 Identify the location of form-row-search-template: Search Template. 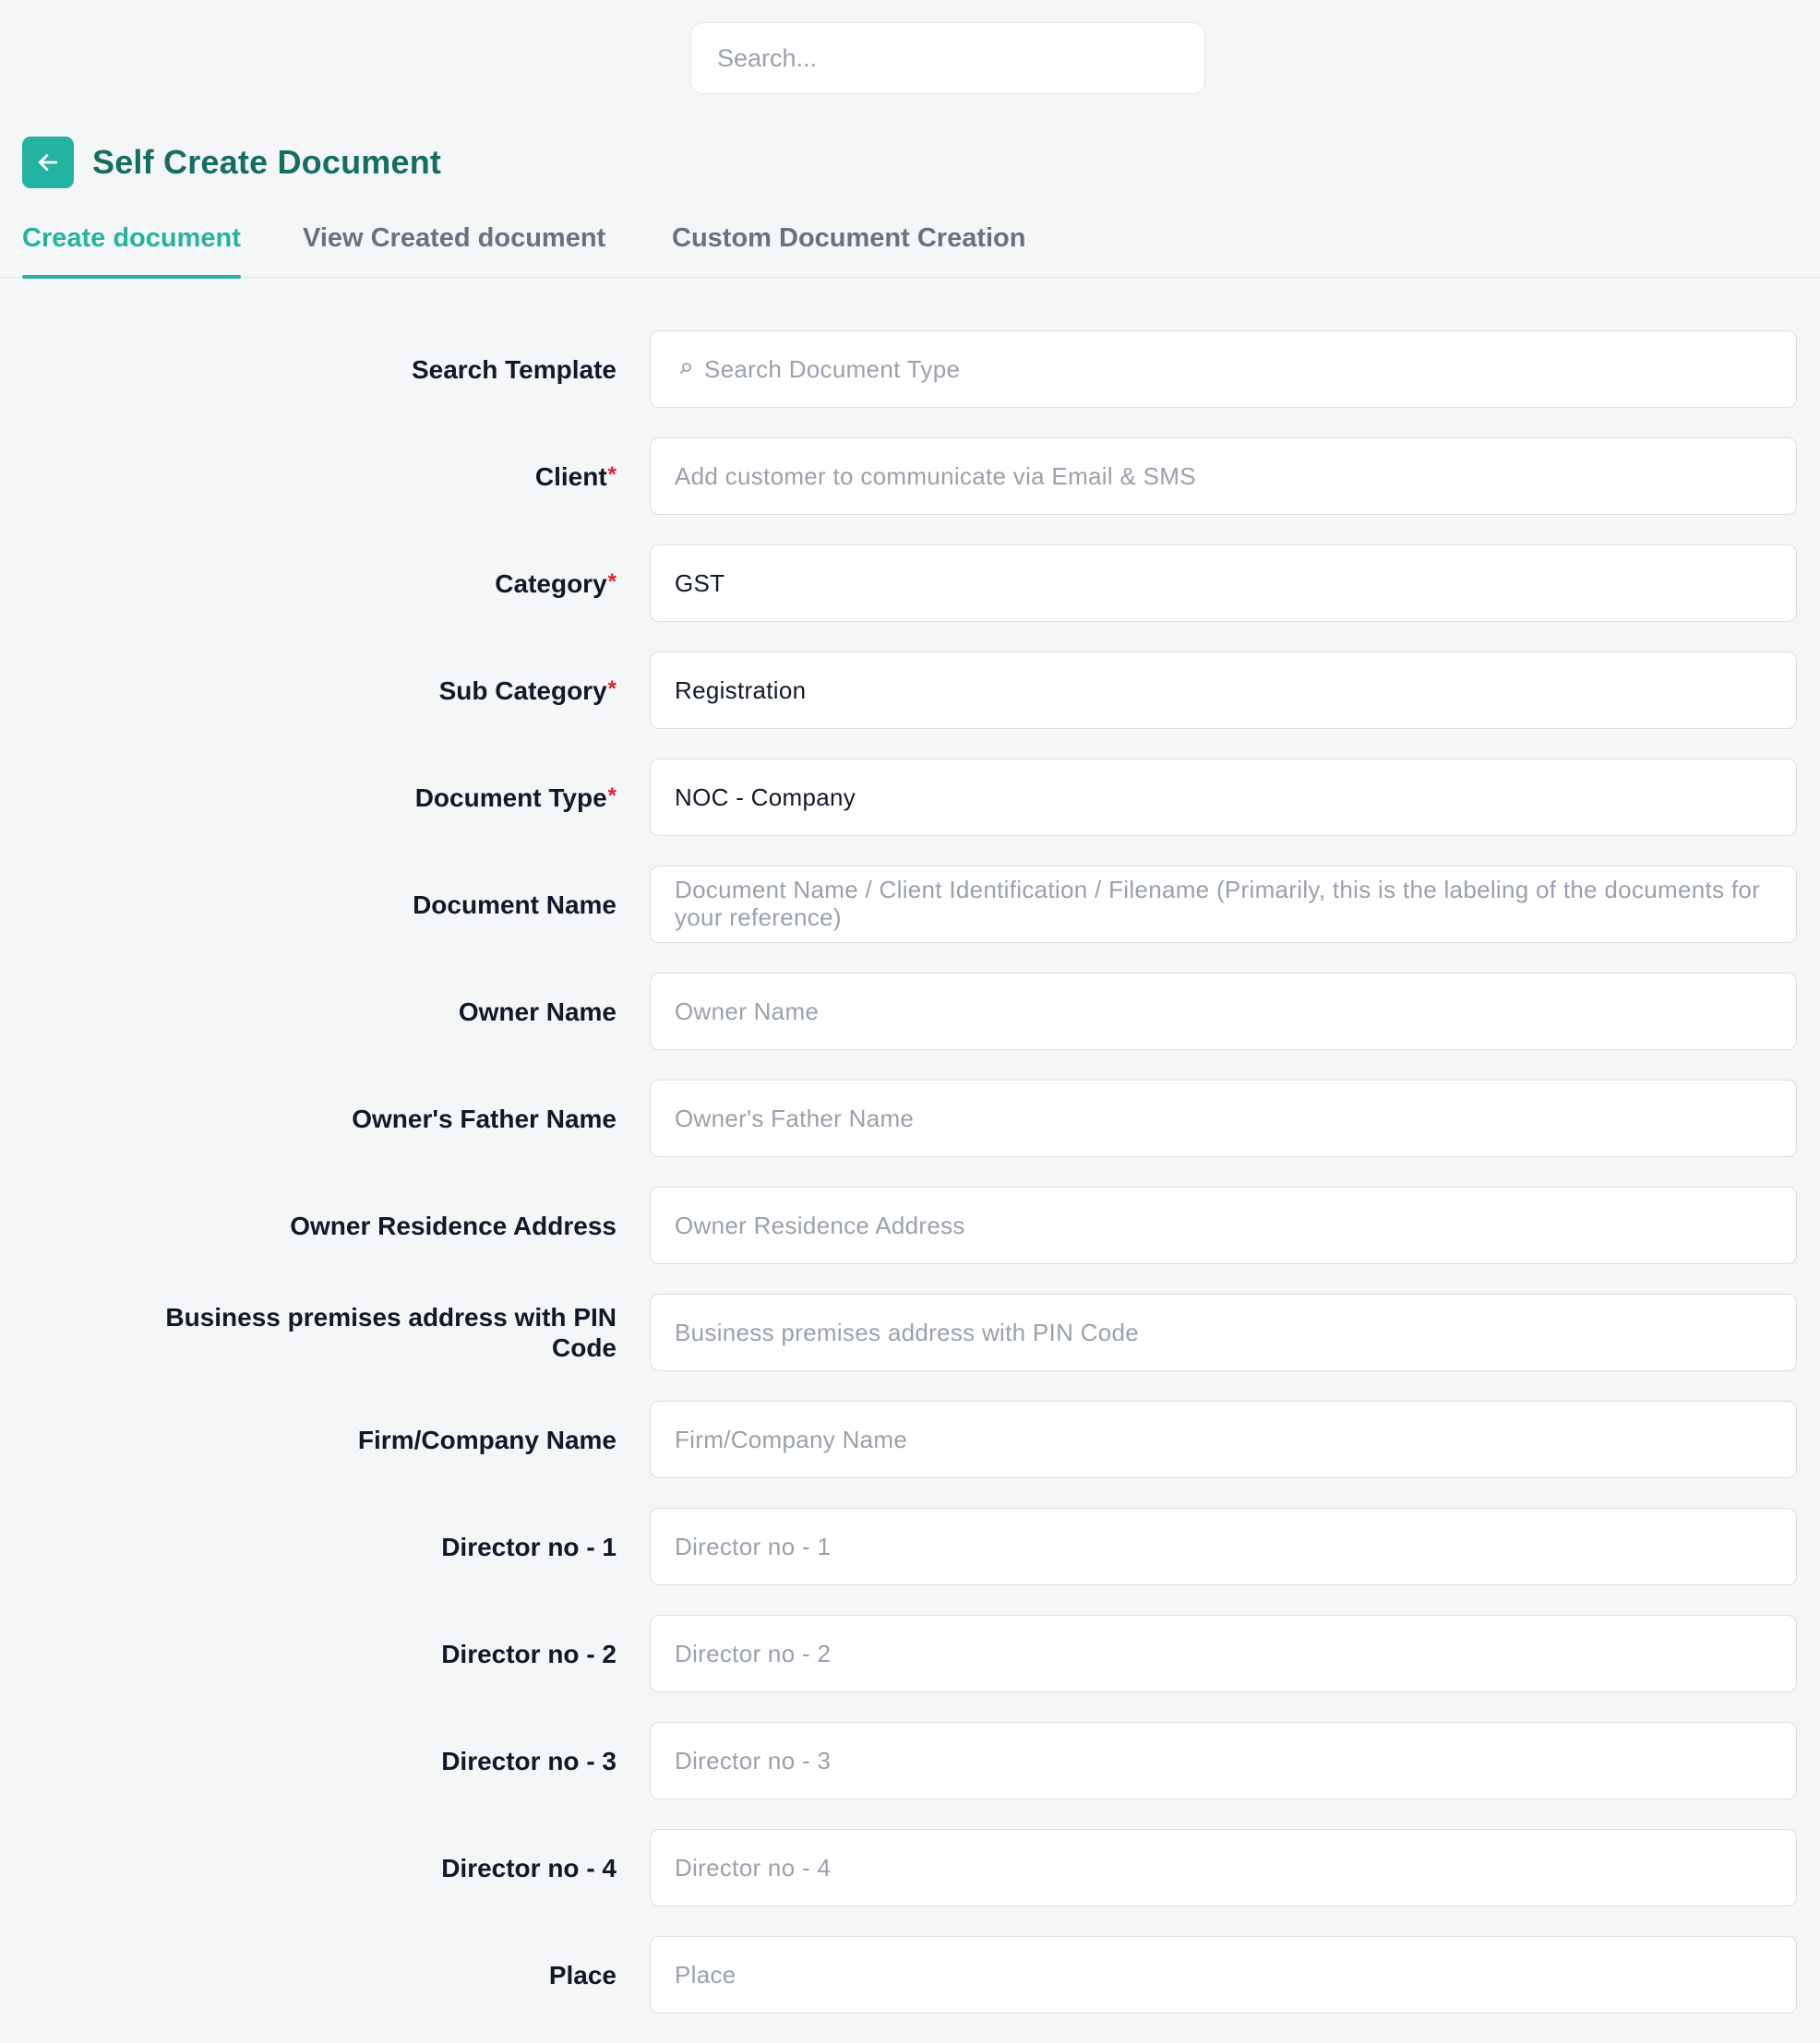
(910, 369).